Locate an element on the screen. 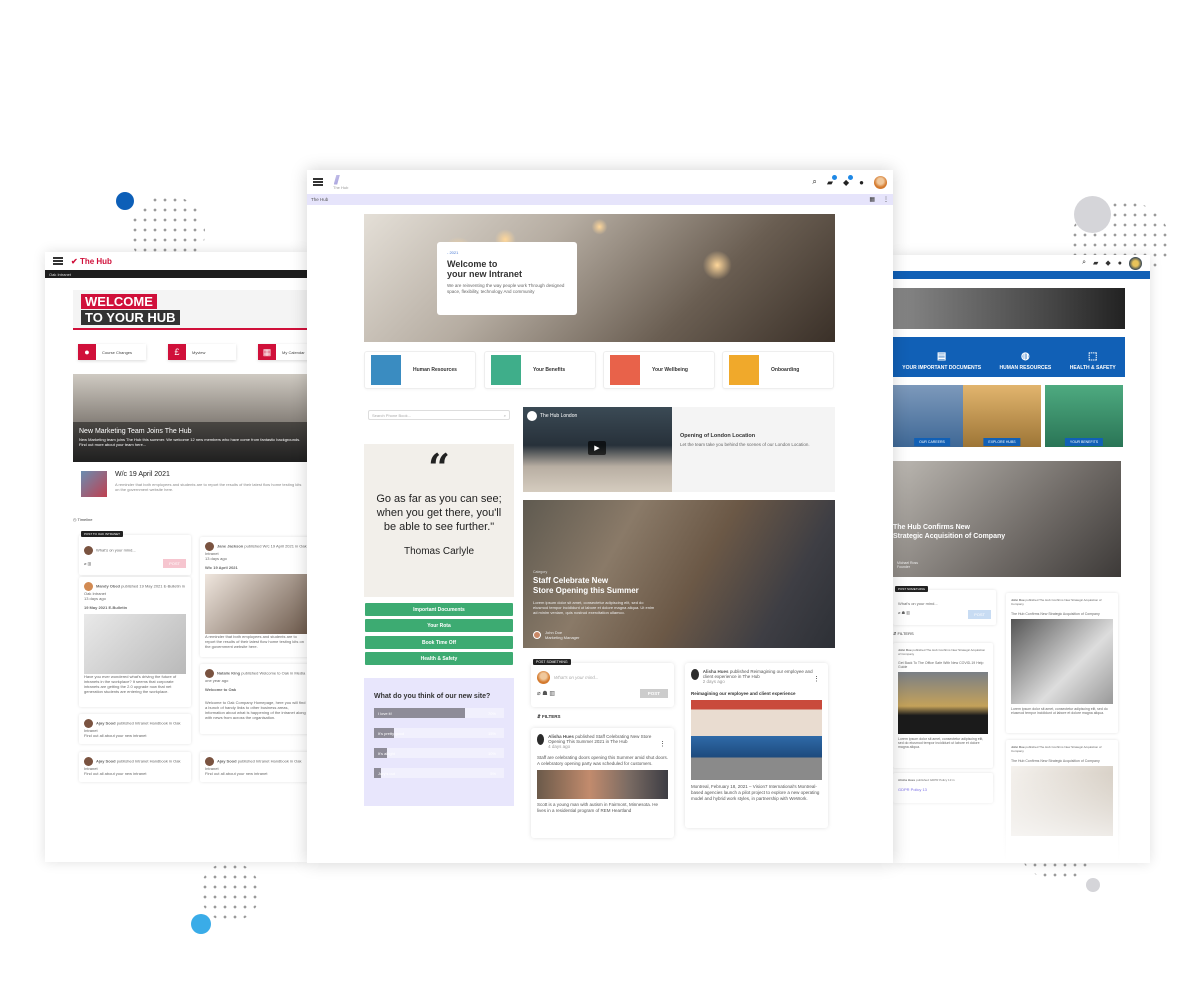 The width and height of the screenshot is (1200, 986). brand-name: The Hub is located at coordinates (95, 261).